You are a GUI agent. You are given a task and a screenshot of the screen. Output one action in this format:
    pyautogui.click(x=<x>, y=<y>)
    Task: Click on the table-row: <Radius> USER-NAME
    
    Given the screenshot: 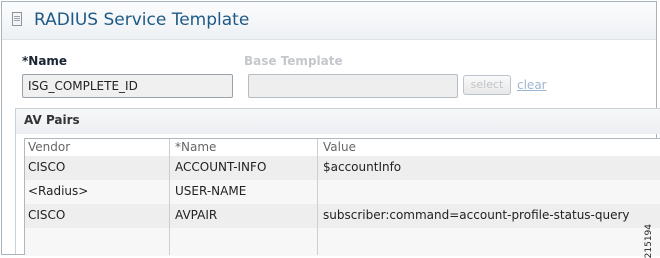 What is the action you would take?
    pyautogui.click(x=342, y=192)
    